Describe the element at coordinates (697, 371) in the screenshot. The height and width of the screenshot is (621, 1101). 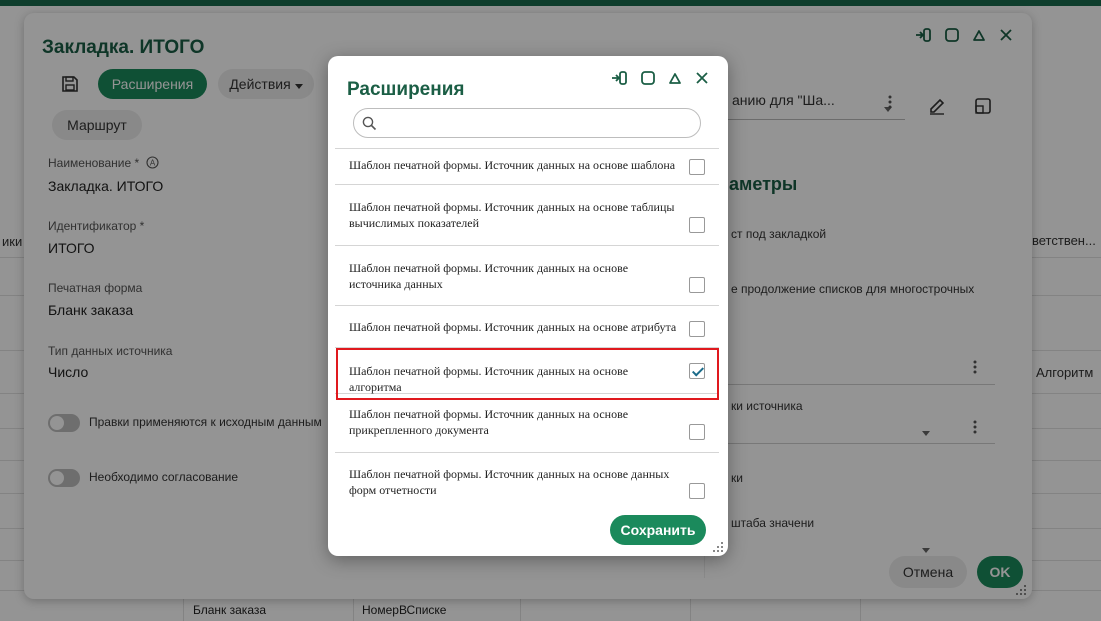
I see `item-checkbox-checked` at that location.